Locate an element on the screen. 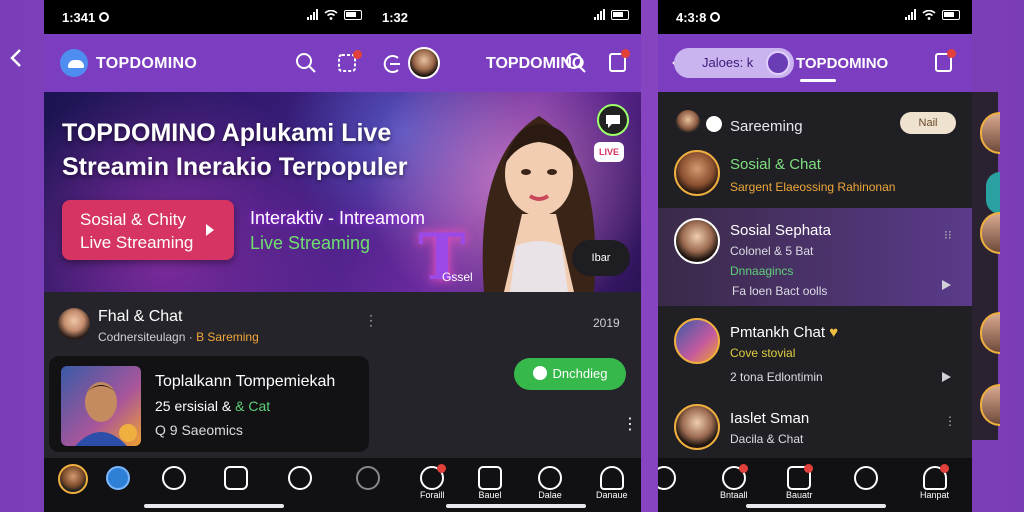 The image size is (1024, 512). status-bar-2: 1:32 is located at coordinates (507, 17).